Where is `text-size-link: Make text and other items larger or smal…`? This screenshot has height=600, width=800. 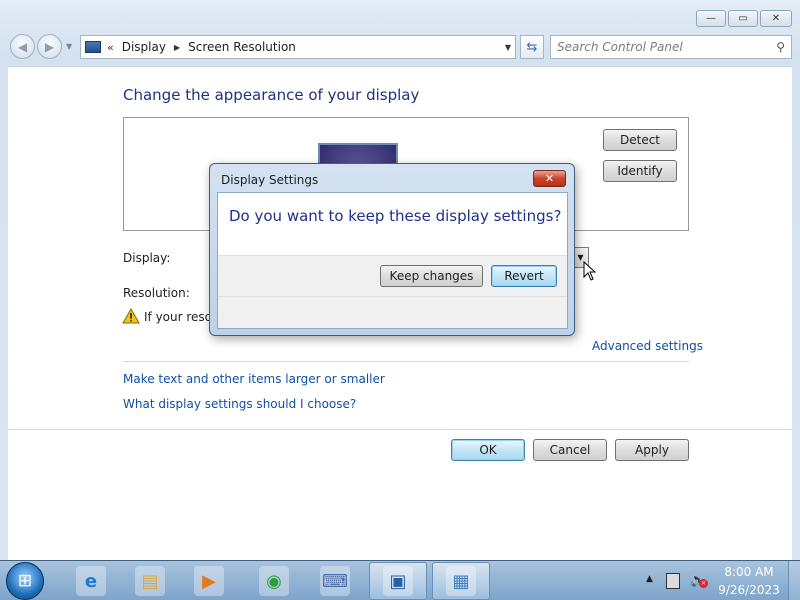 text-size-link: Make text and other items larger or smal… is located at coordinates (254, 379).